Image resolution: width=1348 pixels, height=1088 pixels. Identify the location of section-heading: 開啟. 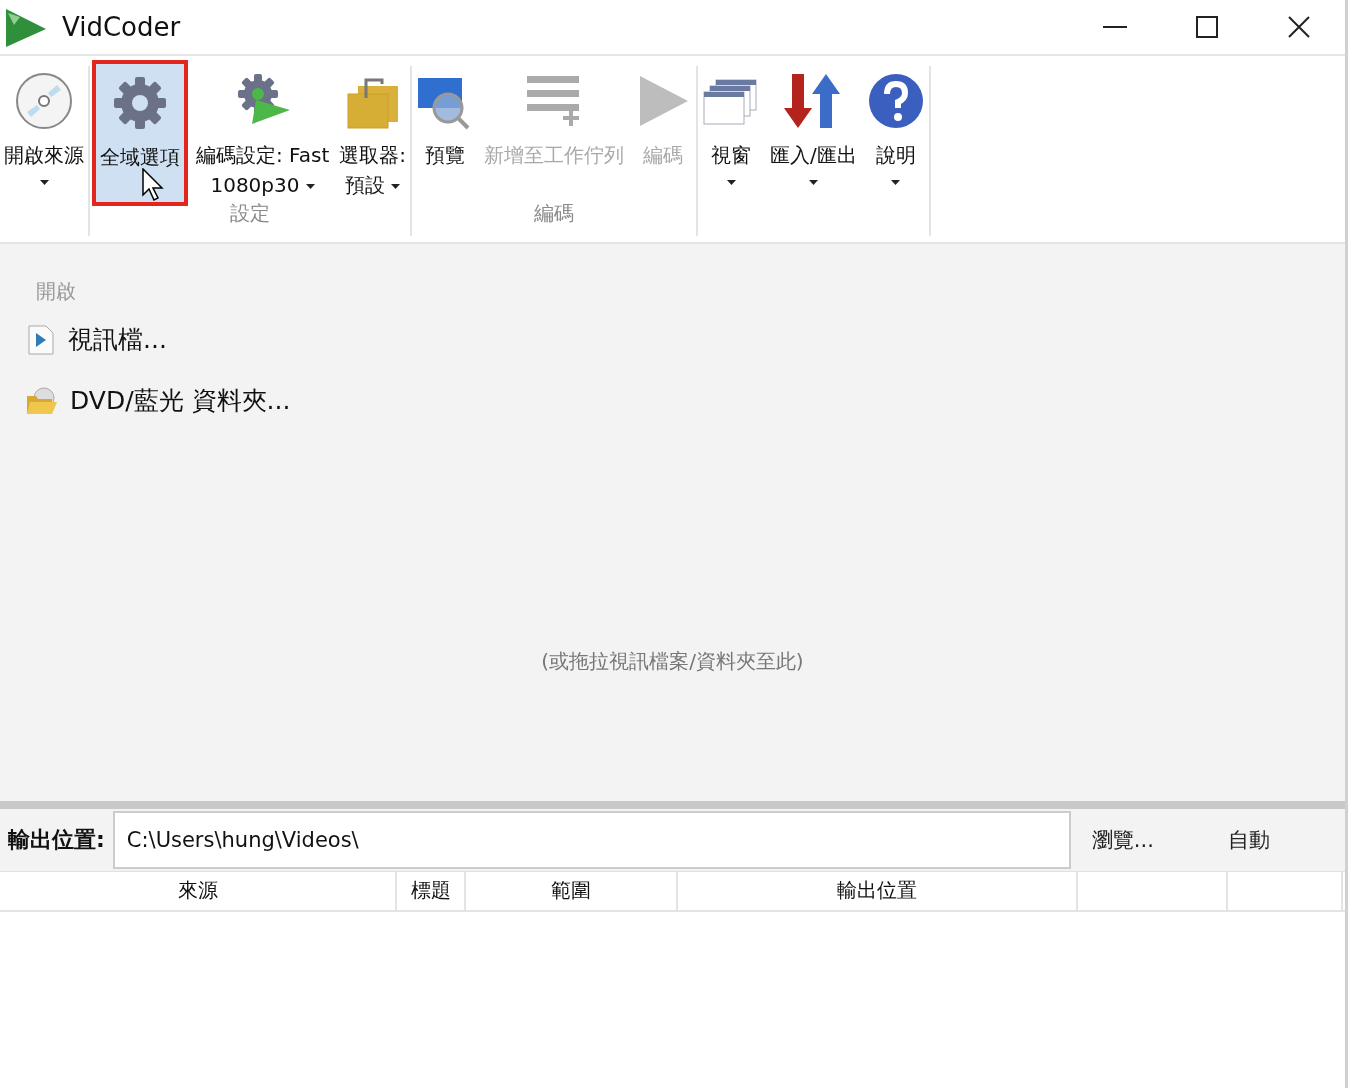
(56, 291).